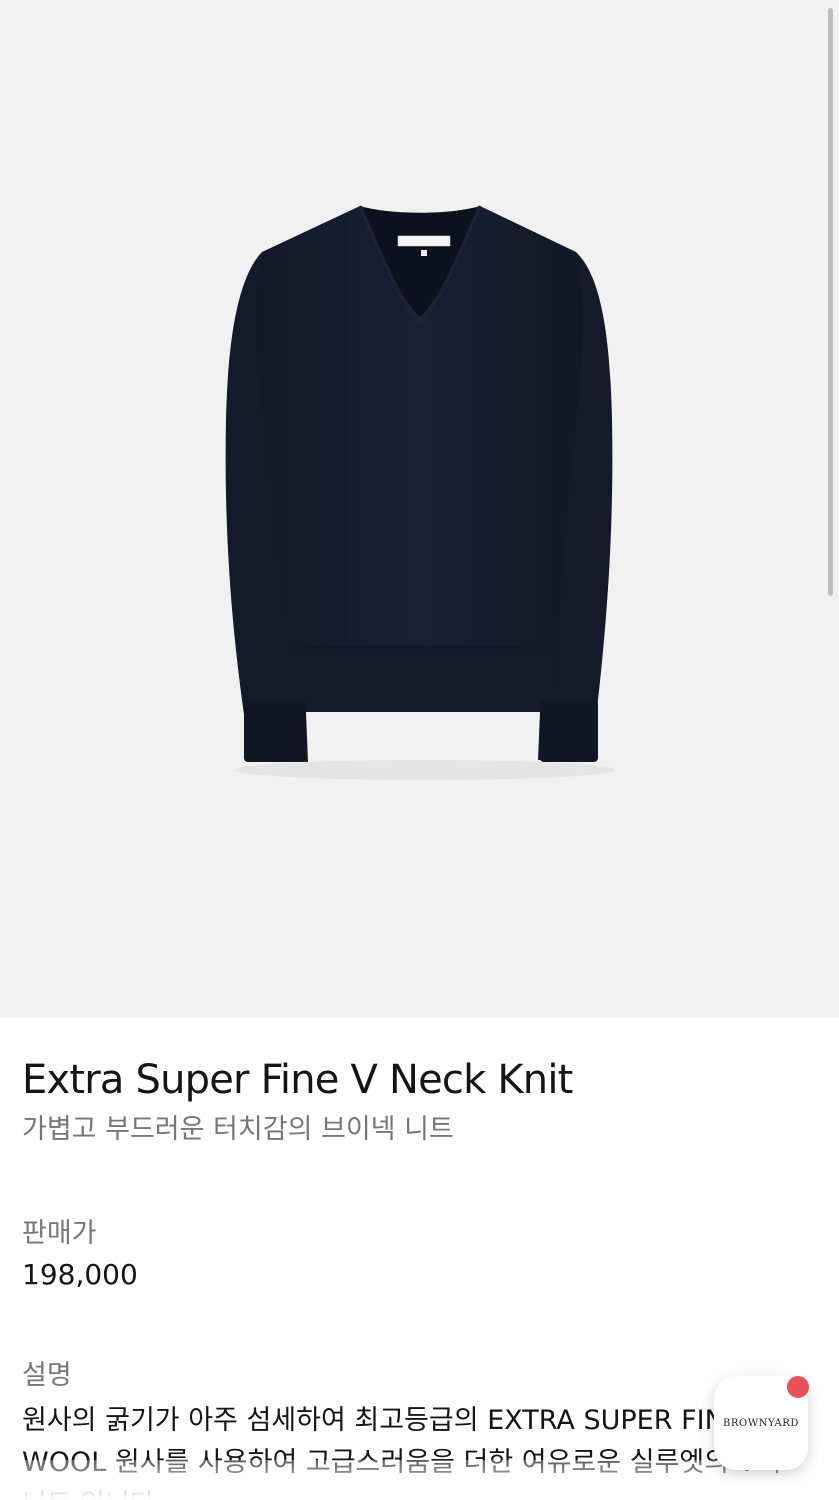 This screenshot has width=839, height=1500. I want to click on chat-brand-label: BROWNYARD, so click(761, 1423).